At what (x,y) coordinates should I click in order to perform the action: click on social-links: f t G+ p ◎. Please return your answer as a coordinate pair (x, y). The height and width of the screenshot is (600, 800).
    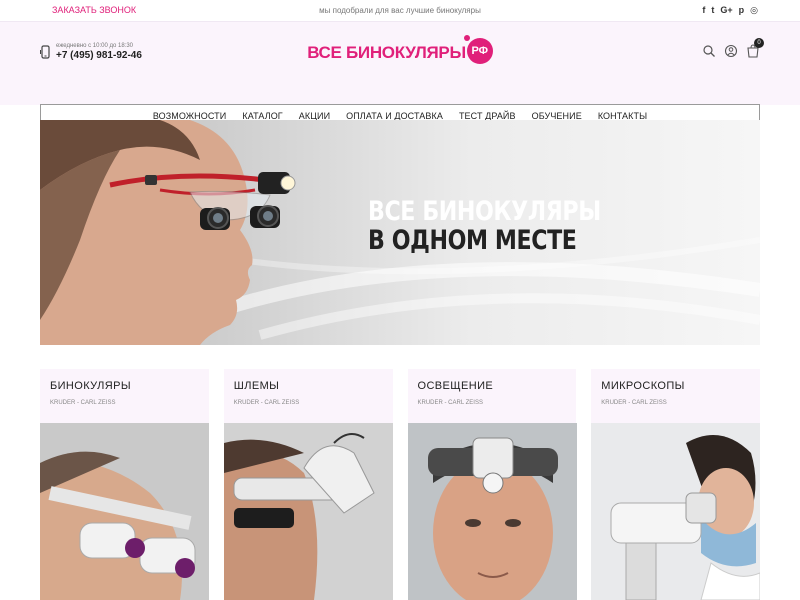
    Looking at the image, I should click on (730, 10).